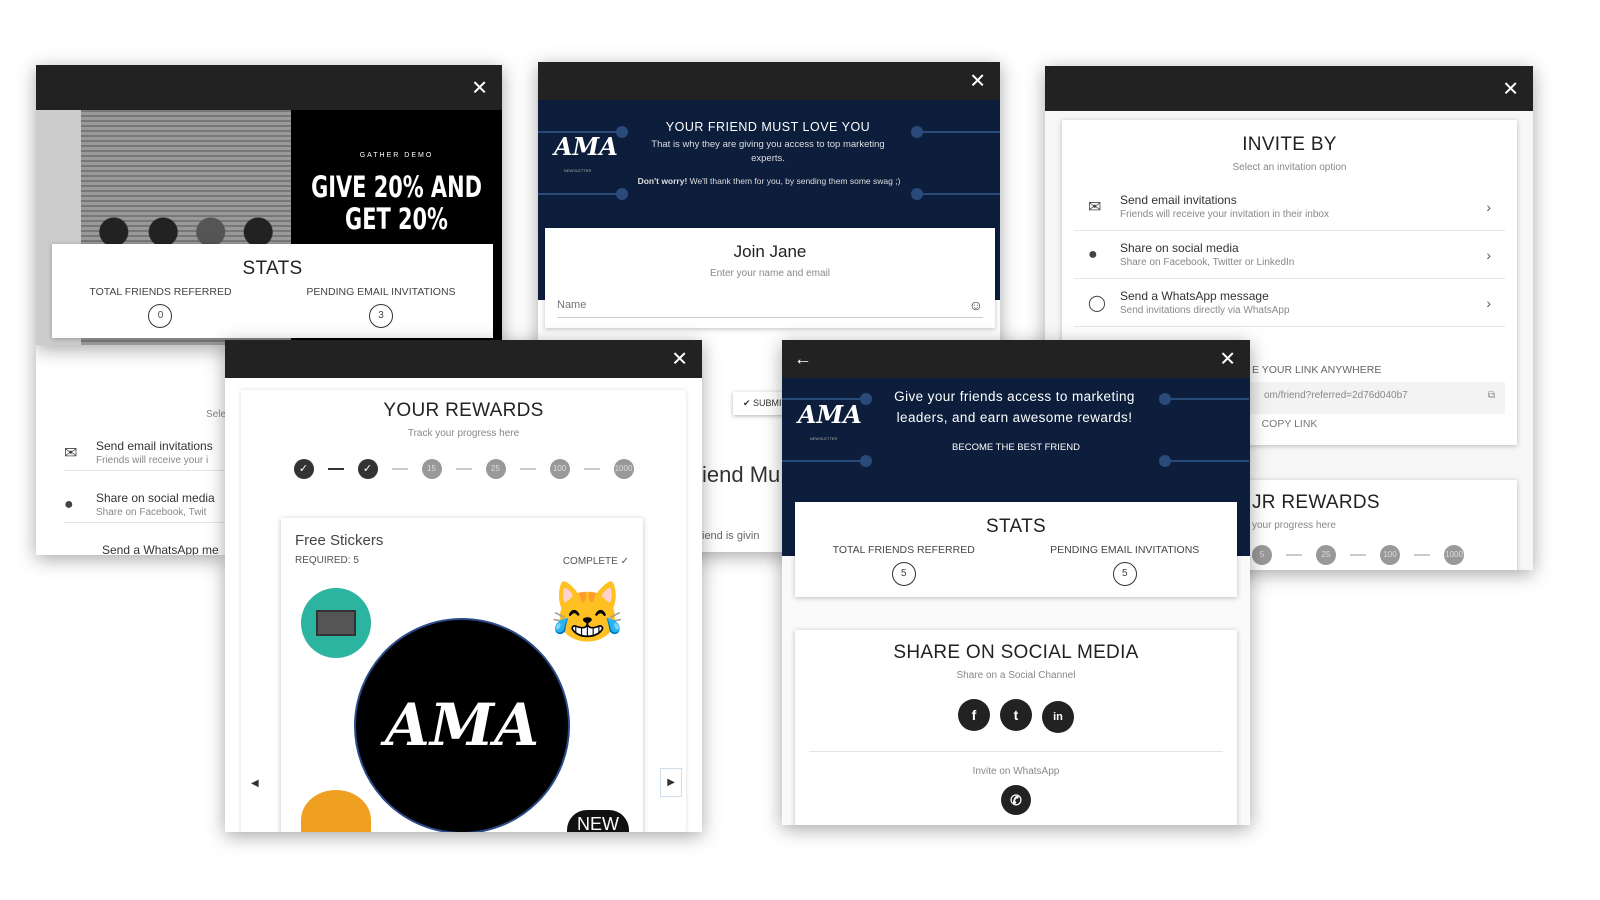 Image resolution: width=1600 pixels, height=900 pixels. I want to click on share-subtitle: Share on a Social Channel, so click(1016, 675).